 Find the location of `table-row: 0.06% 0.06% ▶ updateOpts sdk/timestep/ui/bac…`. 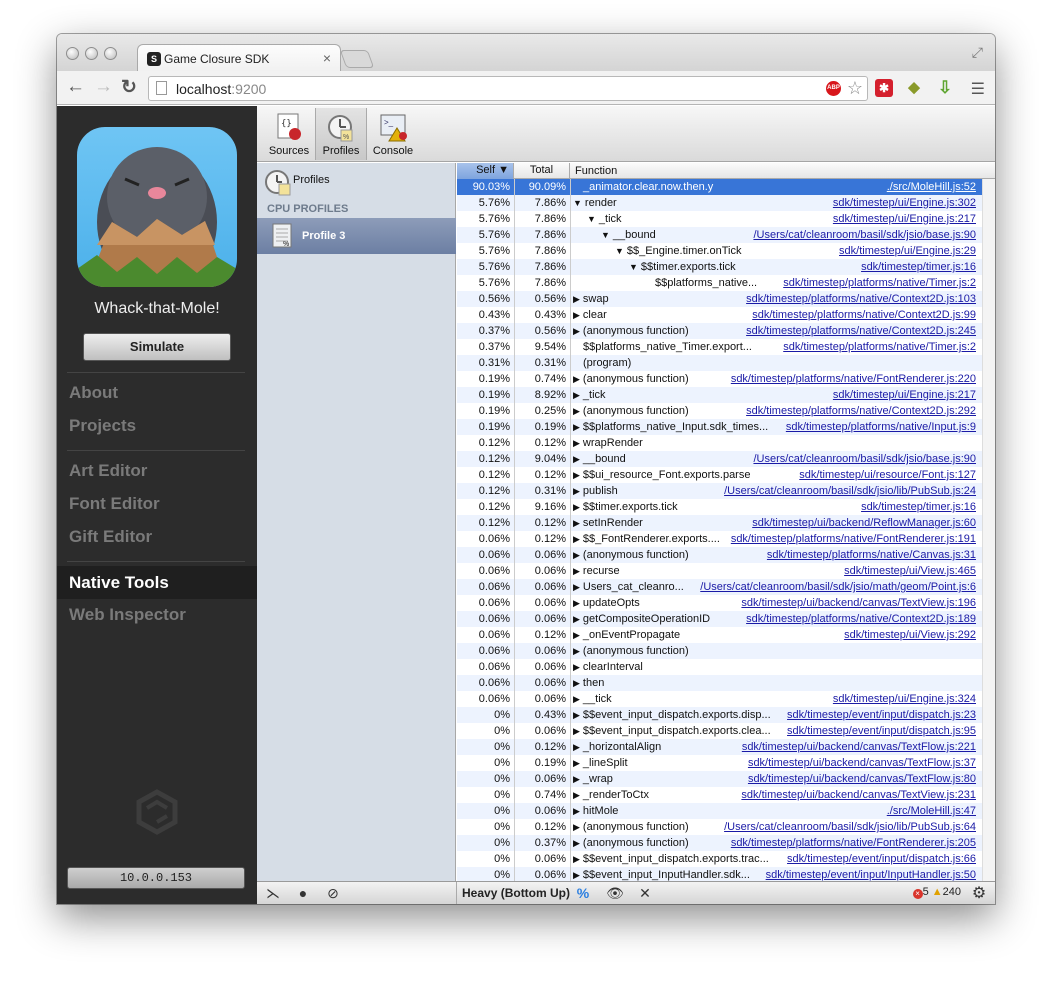

table-row: 0.06% 0.06% ▶ updateOpts sdk/timestep/ui/bac… is located at coordinates (719, 603).